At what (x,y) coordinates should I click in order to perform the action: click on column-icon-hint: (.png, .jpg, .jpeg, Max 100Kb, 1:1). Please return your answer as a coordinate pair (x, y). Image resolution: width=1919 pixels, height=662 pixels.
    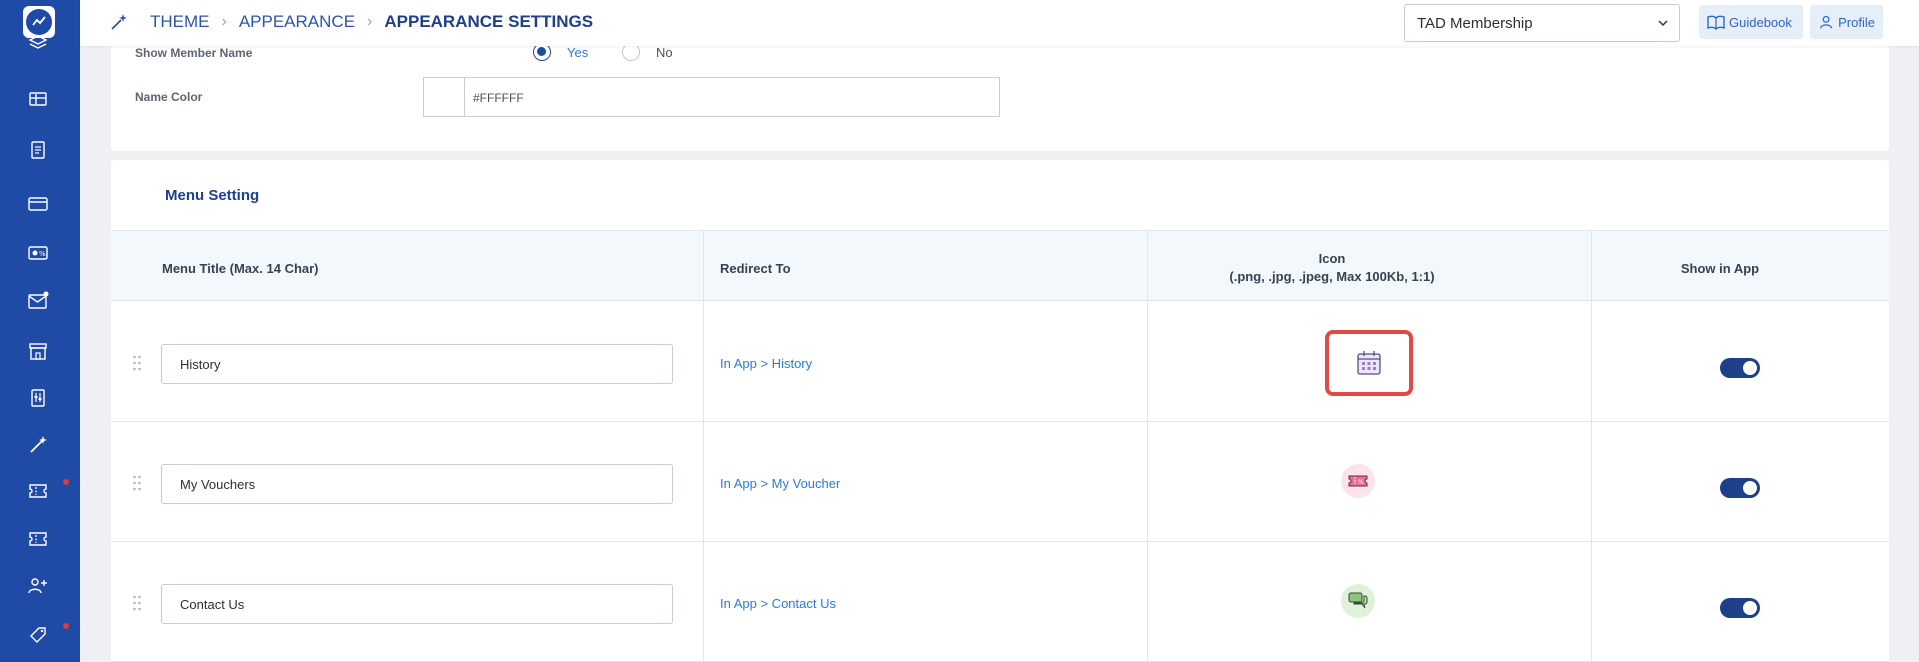
    Looking at the image, I should click on (1332, 276).